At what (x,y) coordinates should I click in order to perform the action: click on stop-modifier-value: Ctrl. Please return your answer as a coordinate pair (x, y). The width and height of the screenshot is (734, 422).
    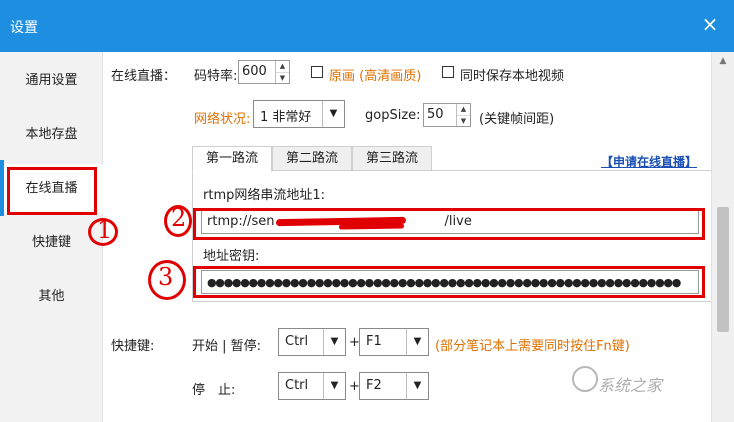
    Looking at the image, I should click on (297, 385).